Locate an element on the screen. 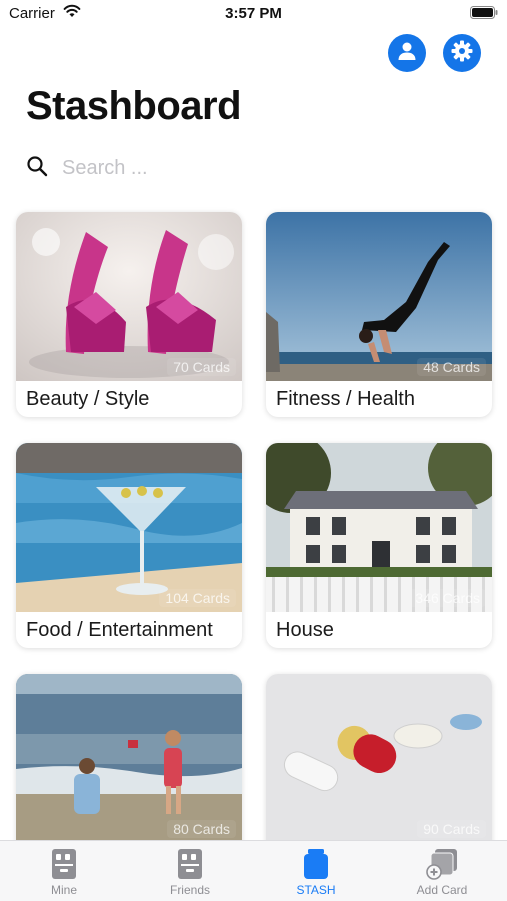  card-count: 80 Cards is located at coordinates (201, 829).